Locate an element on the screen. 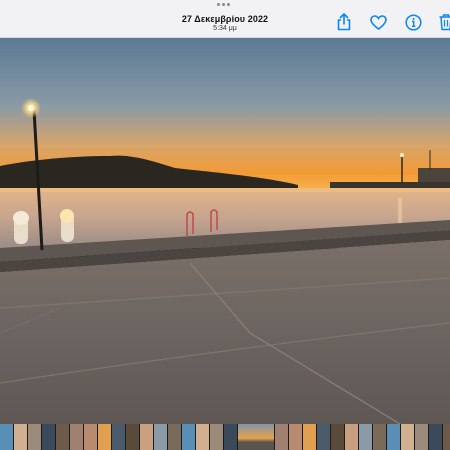 The image size is (450, 450). photo-toolbar: 27 Δεκεμβρίου 2022 5:34 μμ is located at coordinates (225, 19).